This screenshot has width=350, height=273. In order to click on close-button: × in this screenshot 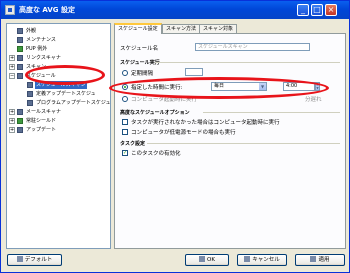, I will do `click(331, 10)`.